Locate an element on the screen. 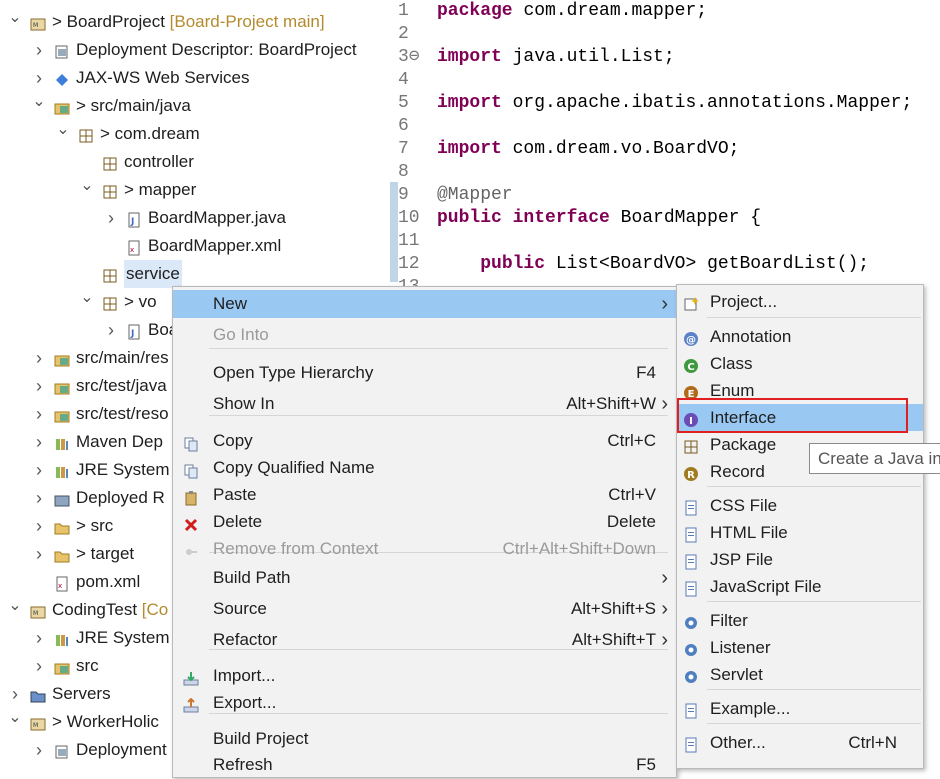 The height and width of the screenshot is (779, 940). menu-item-show-in: Show In Alt+Shift+W › is located at coordinates (424, 404).